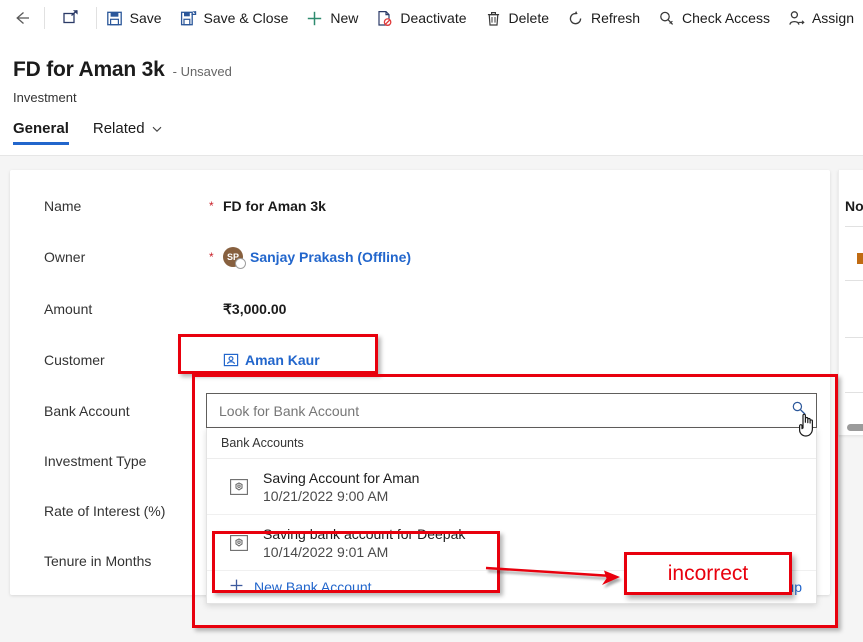 This screenshot has height=642, width=863. What do you see at coordinates (616, 18) in the screenshot?
I see `refresh-label: Refresh` at bounding box center [616, 18].